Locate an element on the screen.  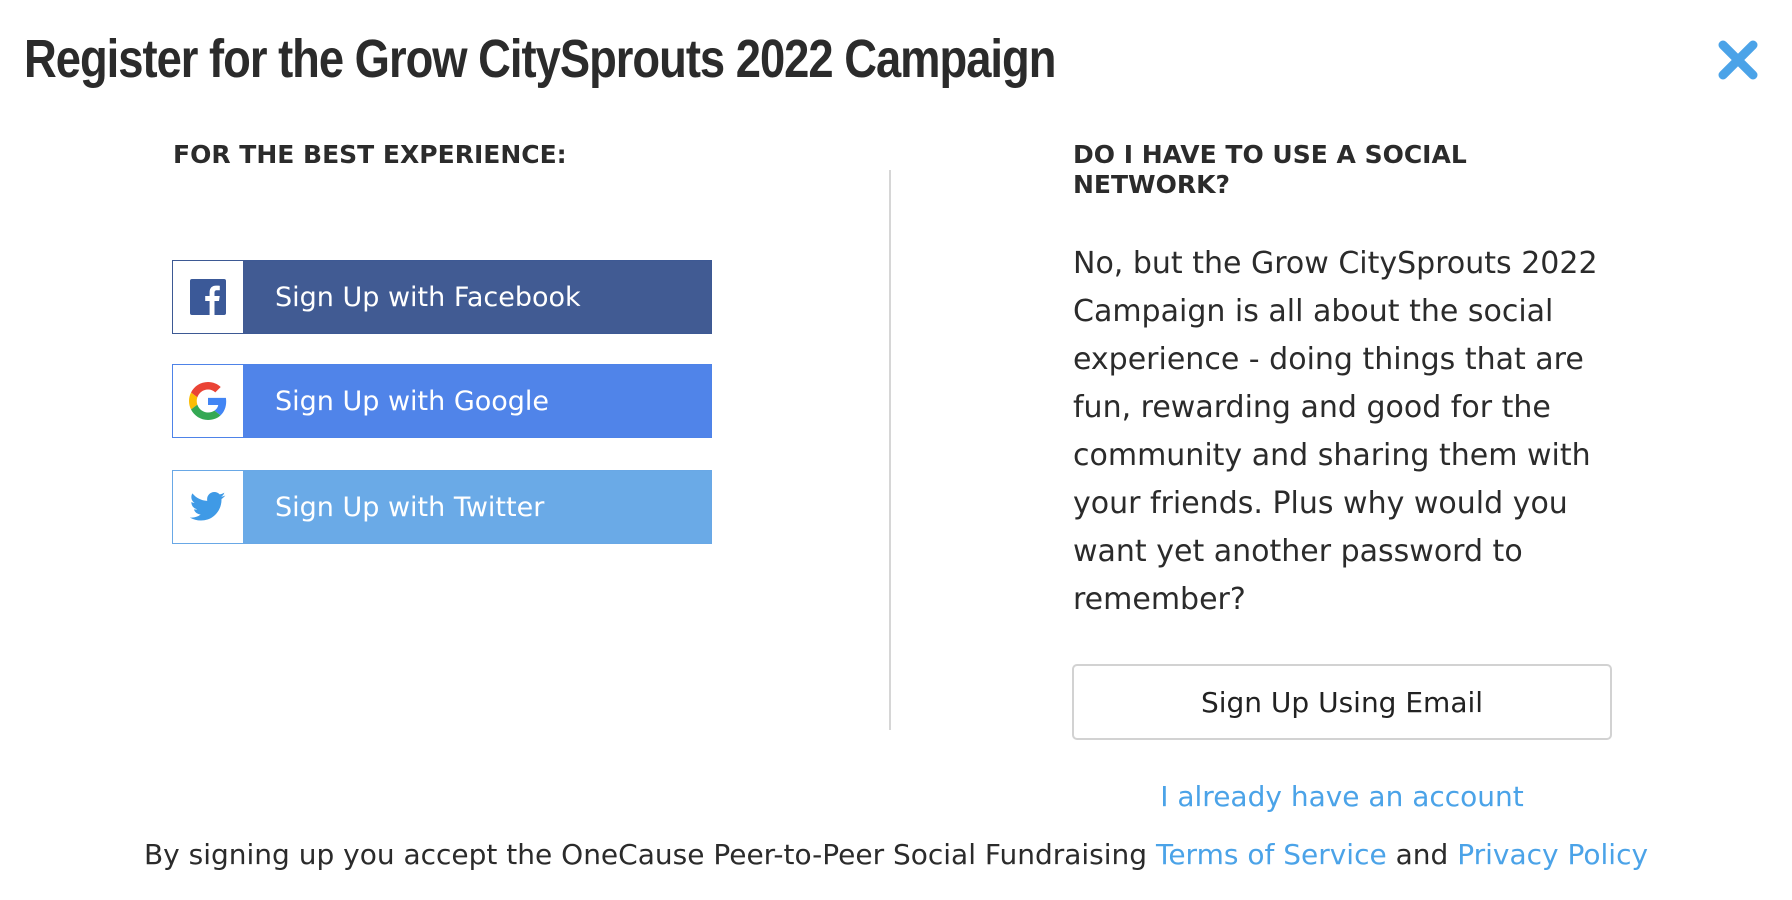
facebook-signup-label: Sign Up with Facebook is located at coordinates (477, 297).